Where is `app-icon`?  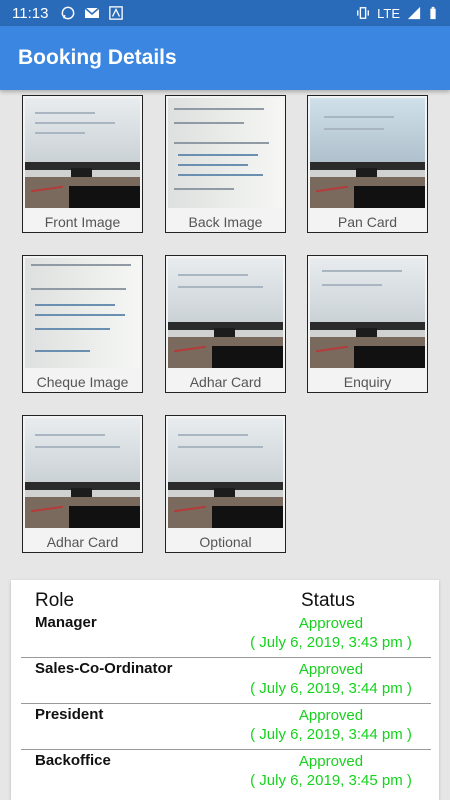
app-icon is located at coordinates (116, 13).